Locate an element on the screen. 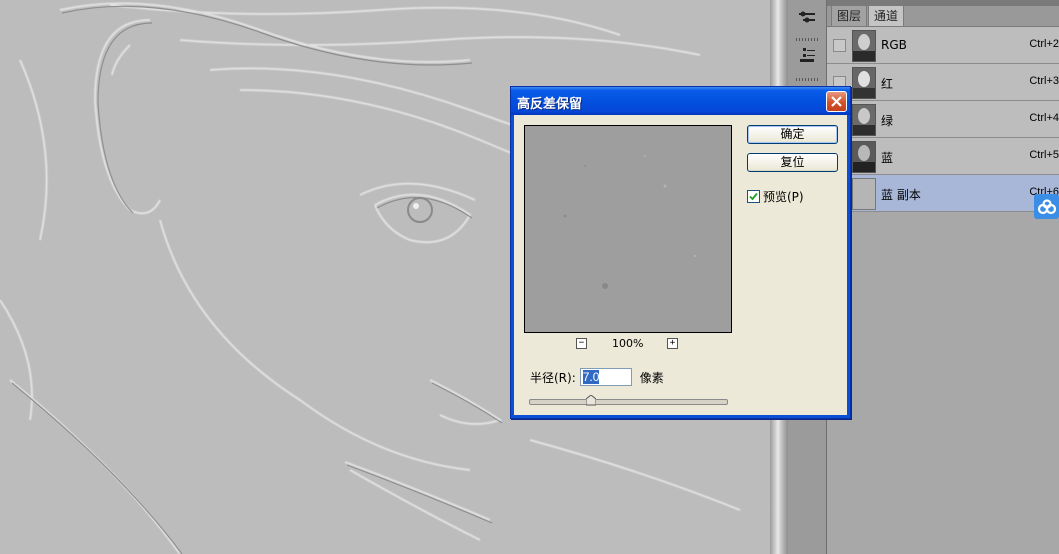 The width and height of the screenshot is (1059, 554). channel-name: RGB is located at coordinates (894, 45).